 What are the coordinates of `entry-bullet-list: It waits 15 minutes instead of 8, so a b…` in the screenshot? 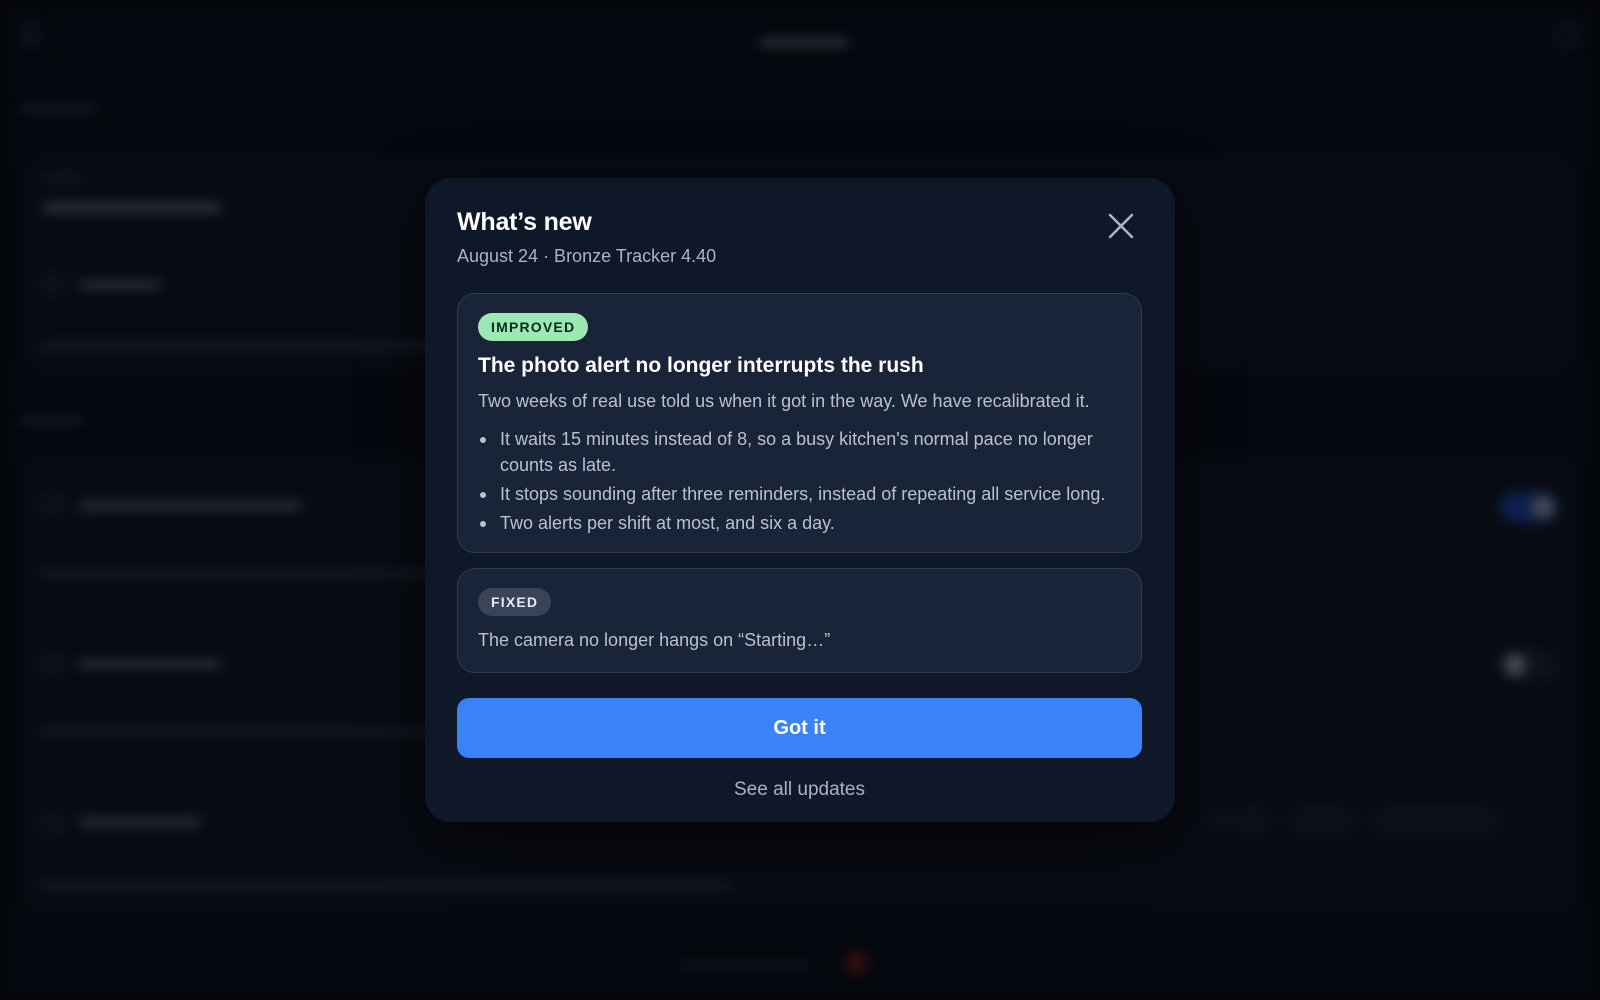 It's located at (803, 482).